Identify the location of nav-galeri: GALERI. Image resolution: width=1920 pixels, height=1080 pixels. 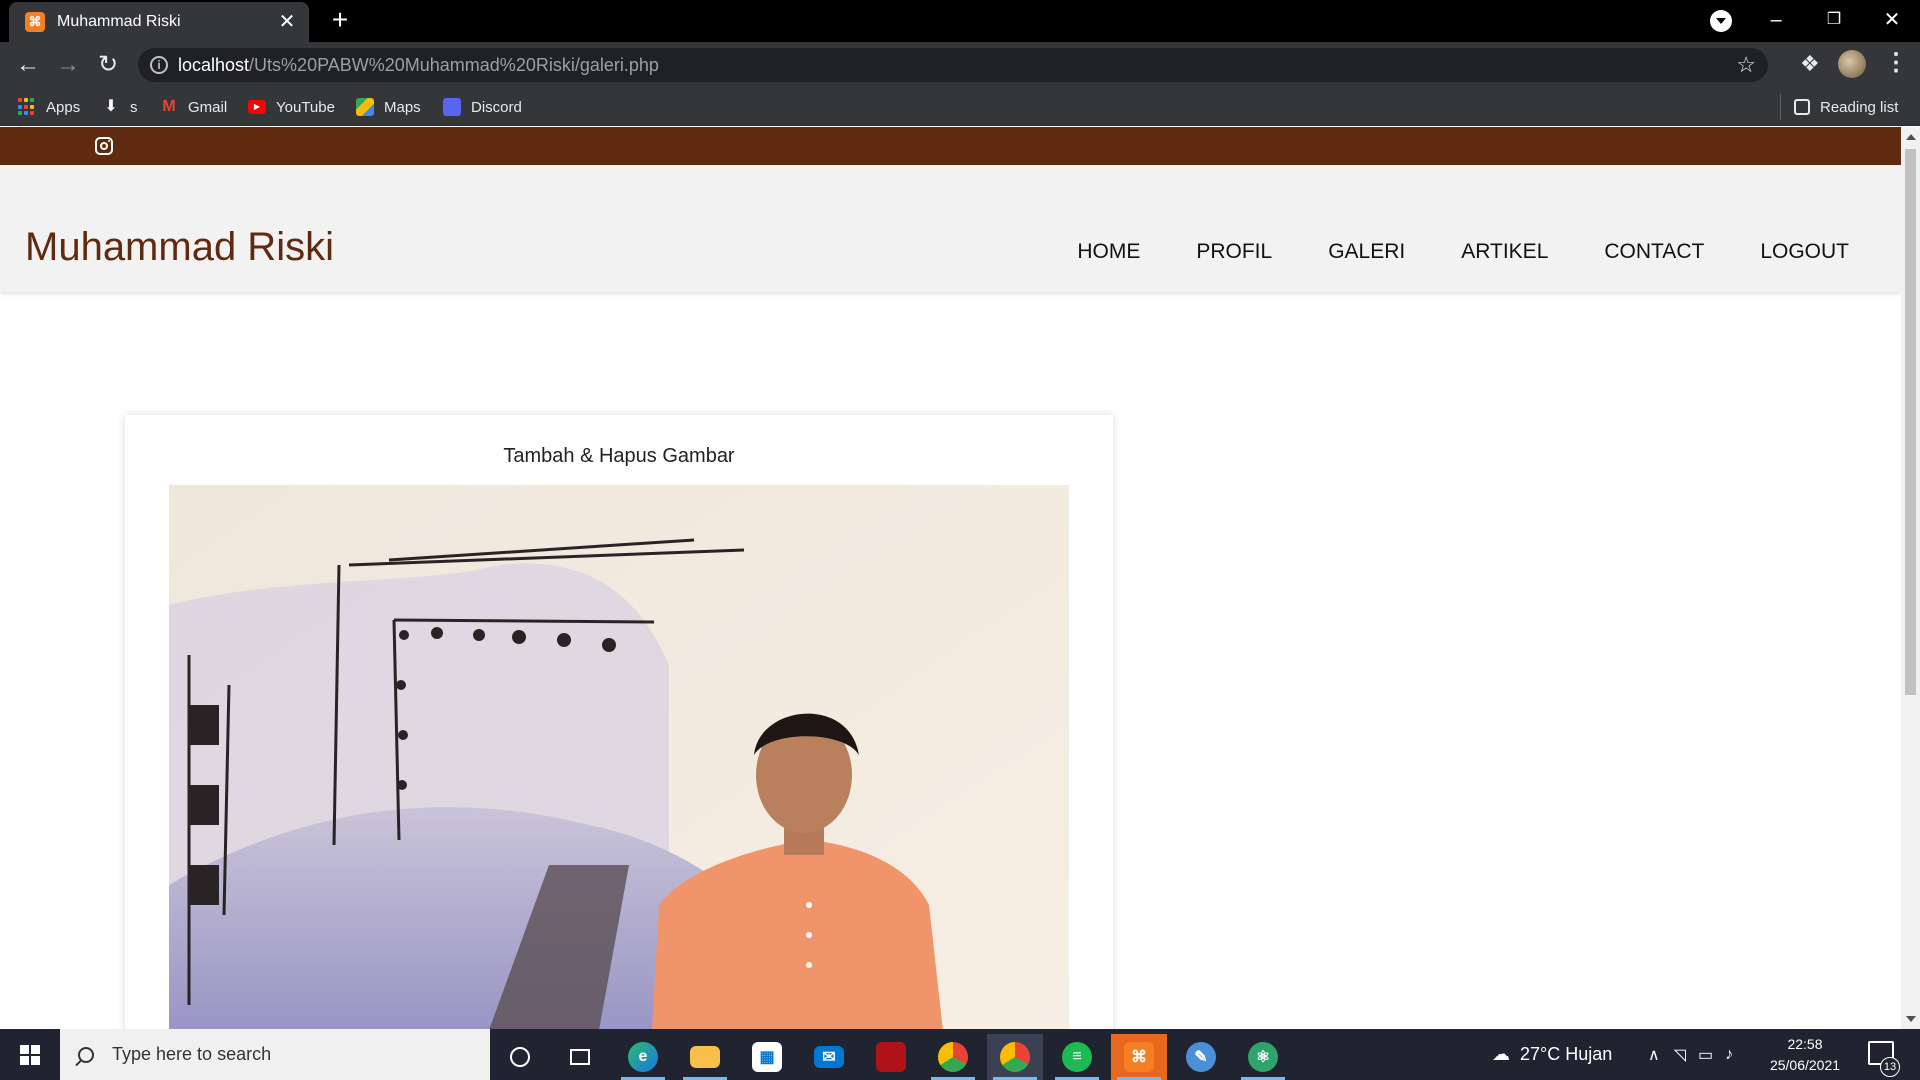
(1366, 252).